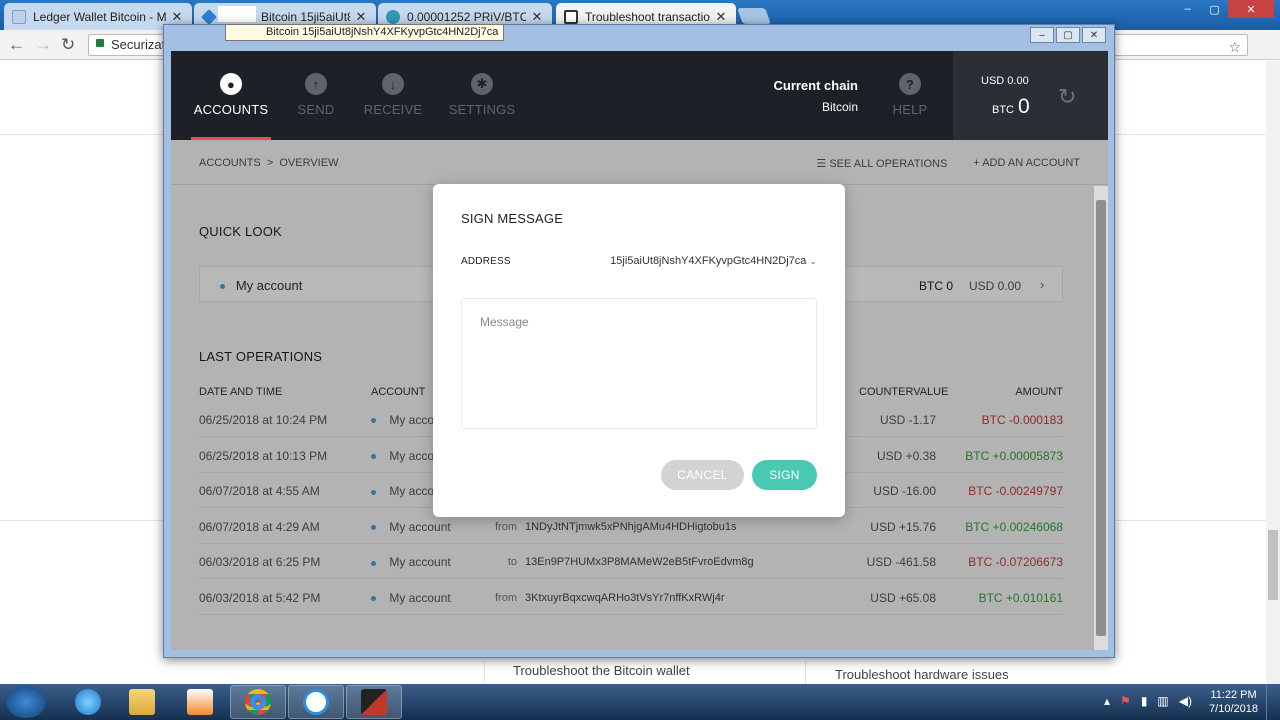 The height and width of the screenshot is (720, 1280). What do you see at coordinates (601, 670) in the screenshot?
I see `troubleshoot-bitcoin-link: Troubleshoot the Bitcoin wallet` at bounding box center [601, 670].